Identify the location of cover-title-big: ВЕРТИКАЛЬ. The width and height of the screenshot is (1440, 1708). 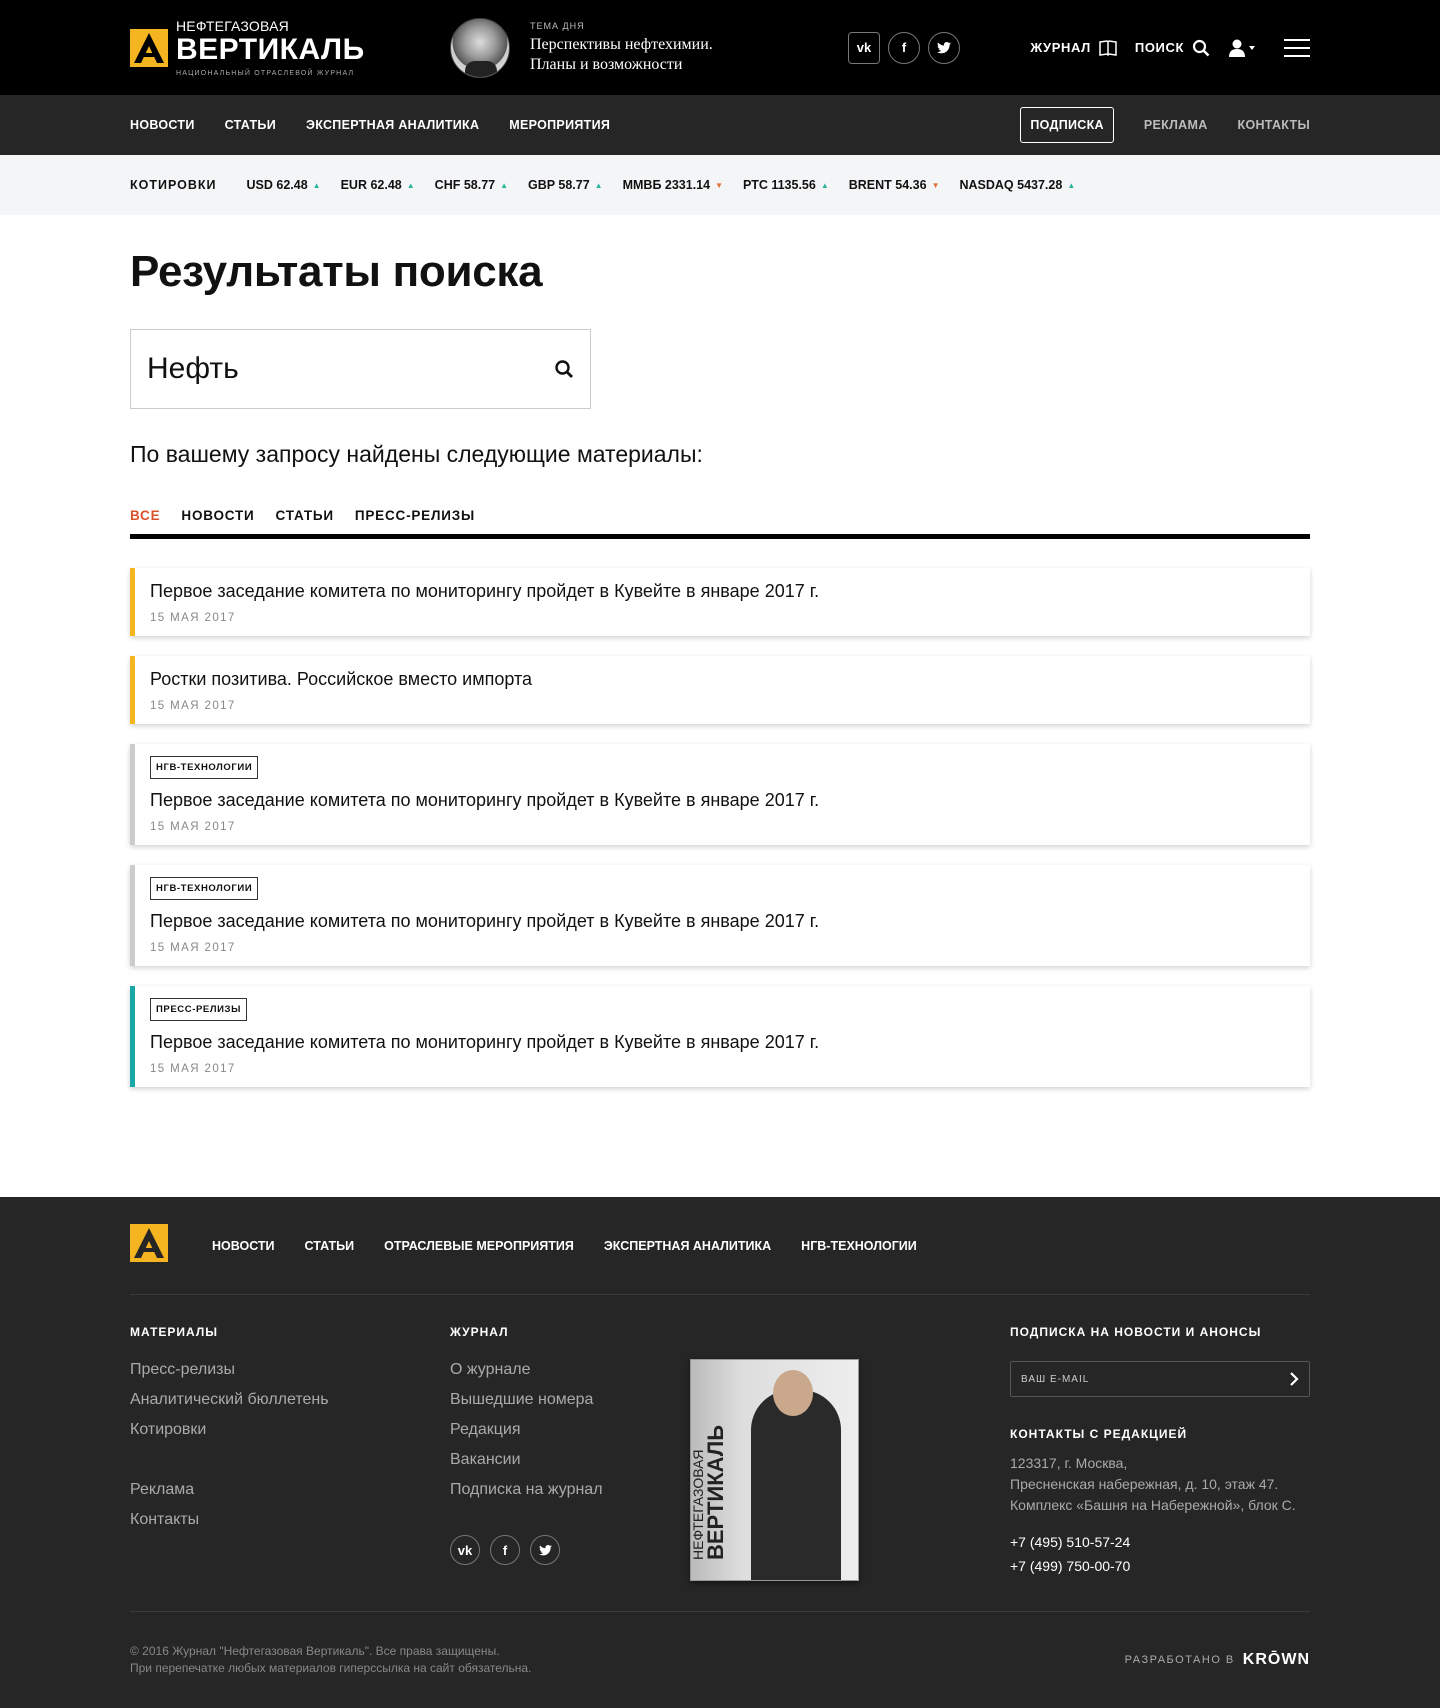
(715, 1492).